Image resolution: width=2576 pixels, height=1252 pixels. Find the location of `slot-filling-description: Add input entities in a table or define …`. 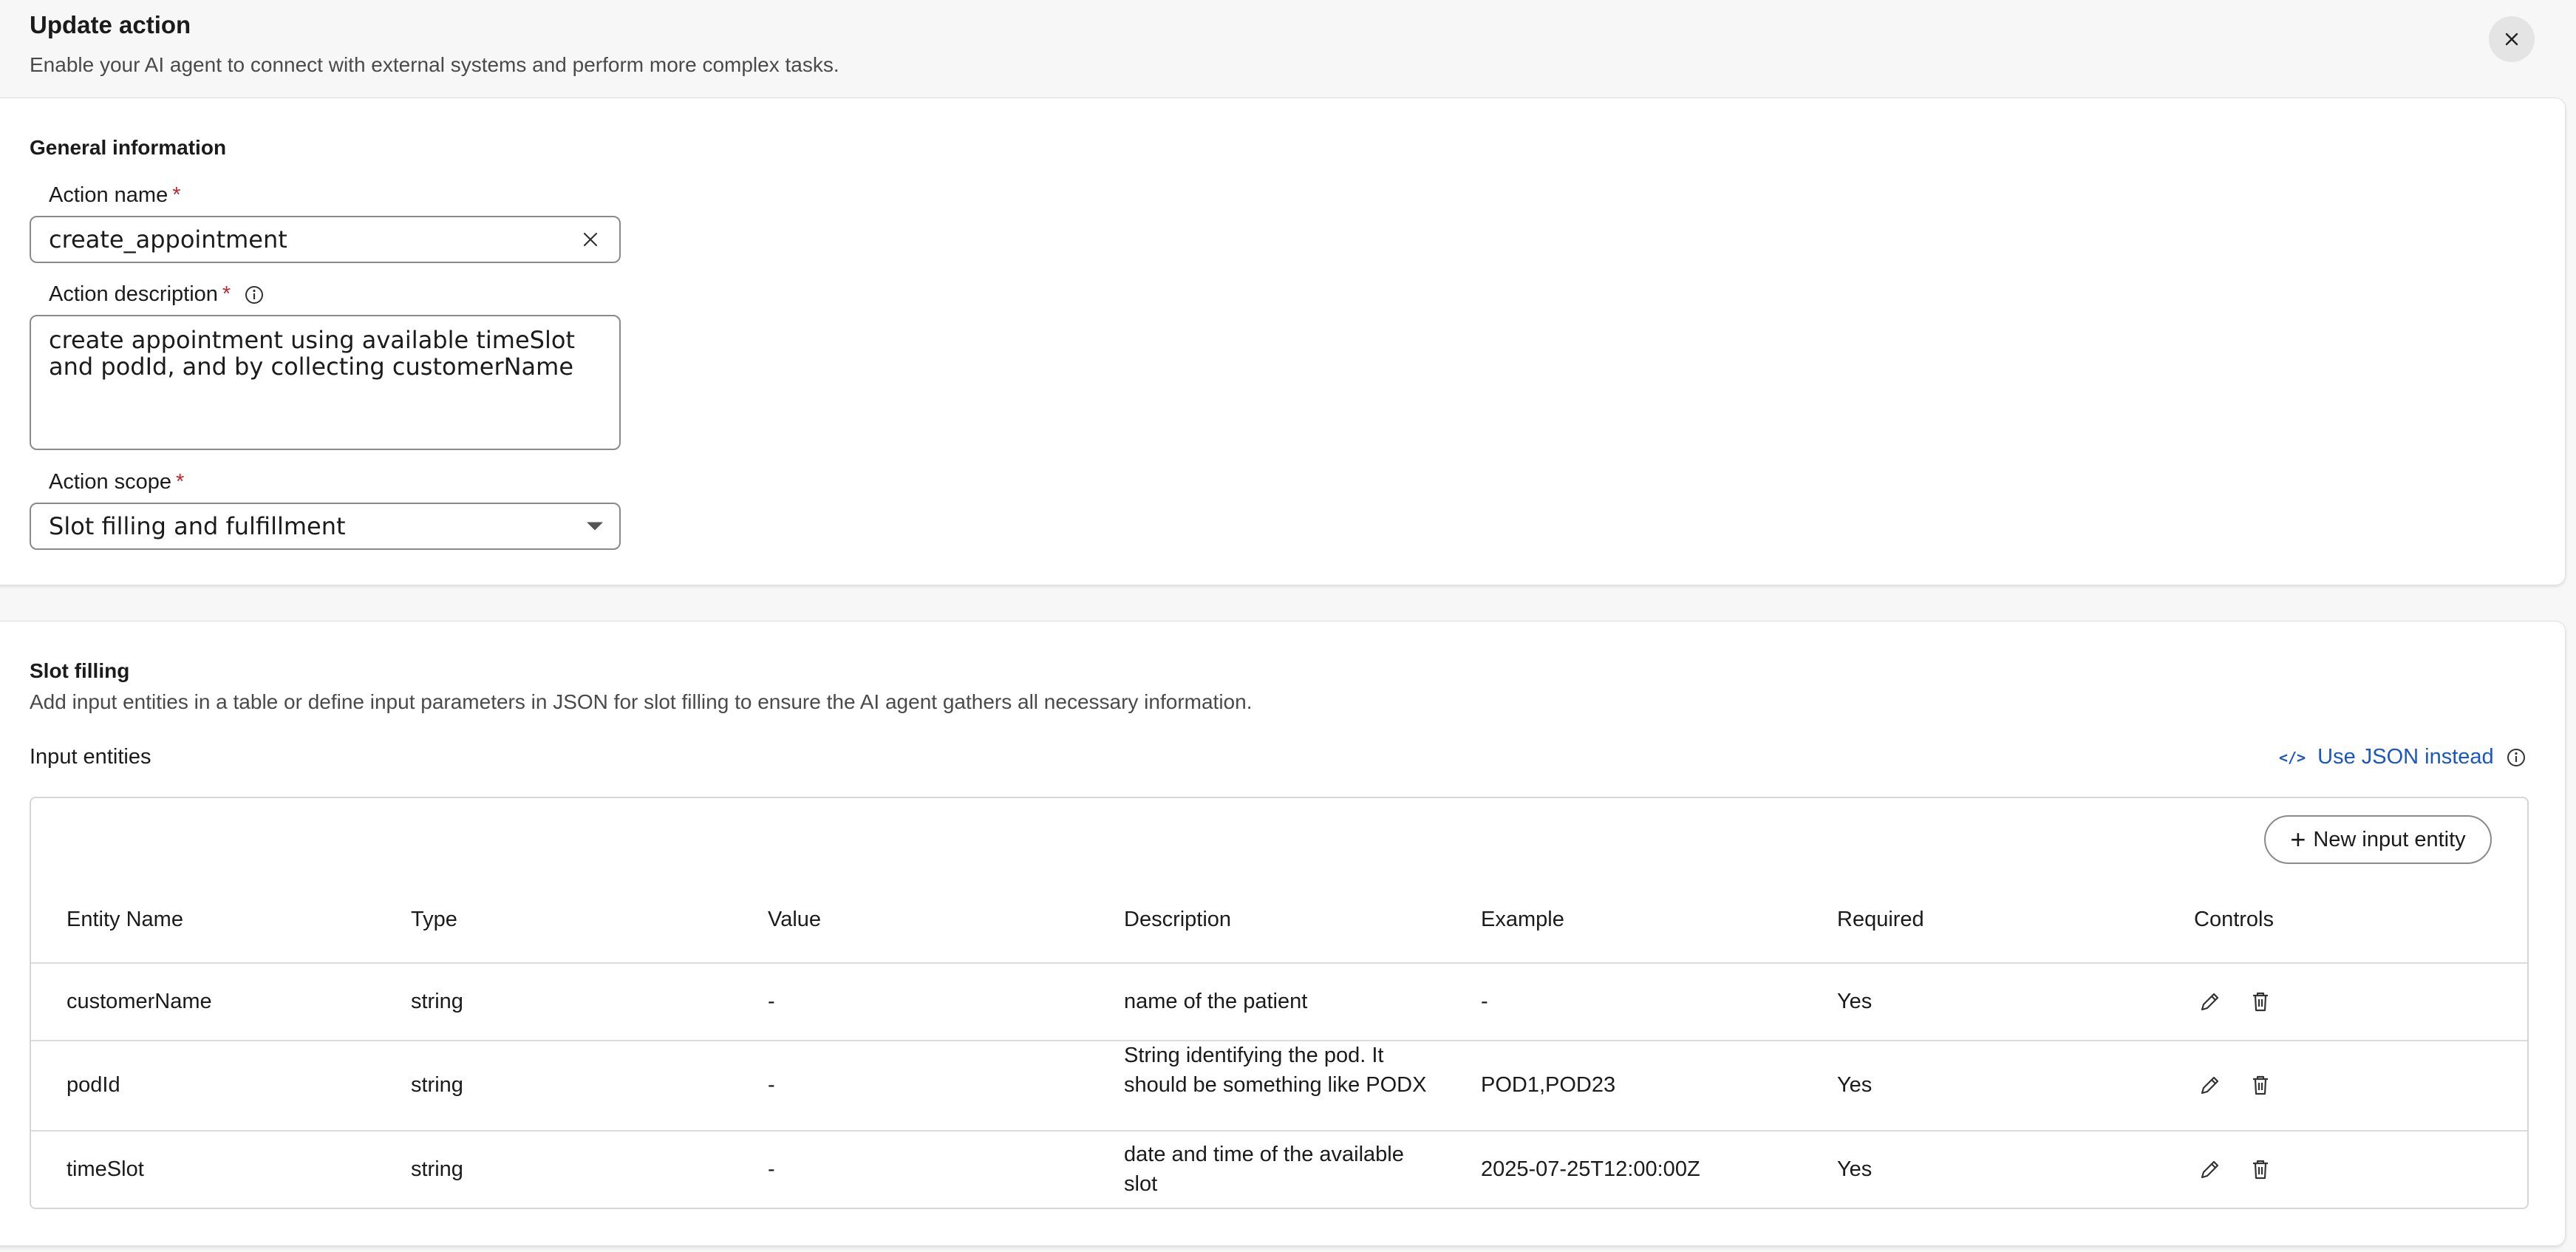

slot-filling-description: Add input entities in a table or define … is located at coordinates (641, 702).